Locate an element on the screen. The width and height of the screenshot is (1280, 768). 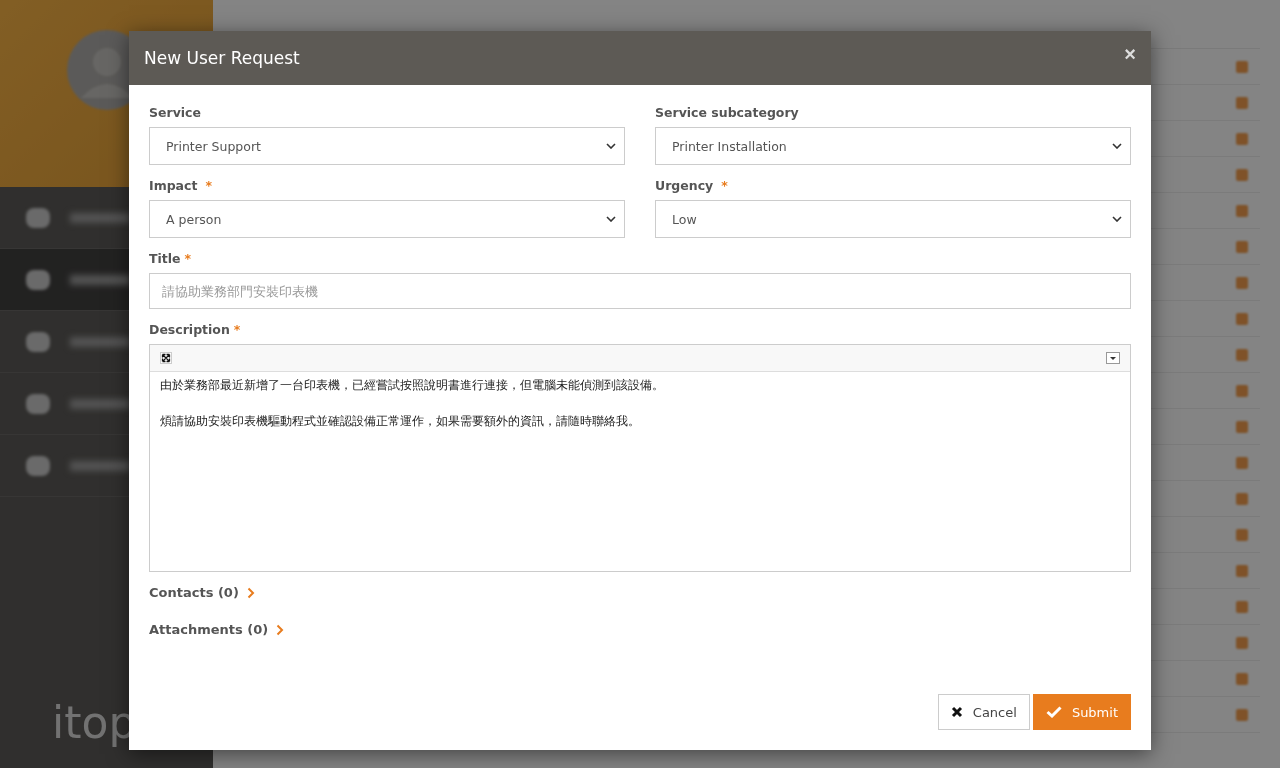
title-input: 請協助業務部門安裝印表機 is located at coordinates (640, 291).